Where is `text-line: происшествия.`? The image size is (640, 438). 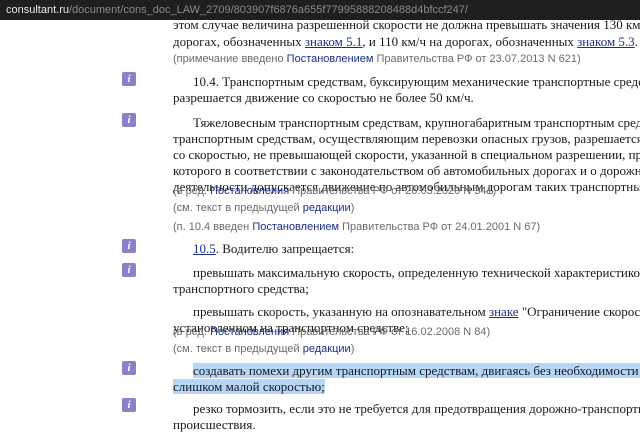
text-line: происшествия. is located at coordinates (214, 424).